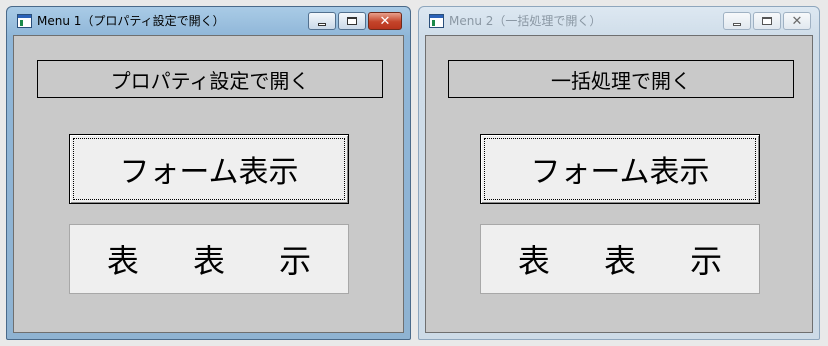 This screenshot has height=346, width=828. I want to click on caption-label: 一括処理で開く, so click(621, 79).